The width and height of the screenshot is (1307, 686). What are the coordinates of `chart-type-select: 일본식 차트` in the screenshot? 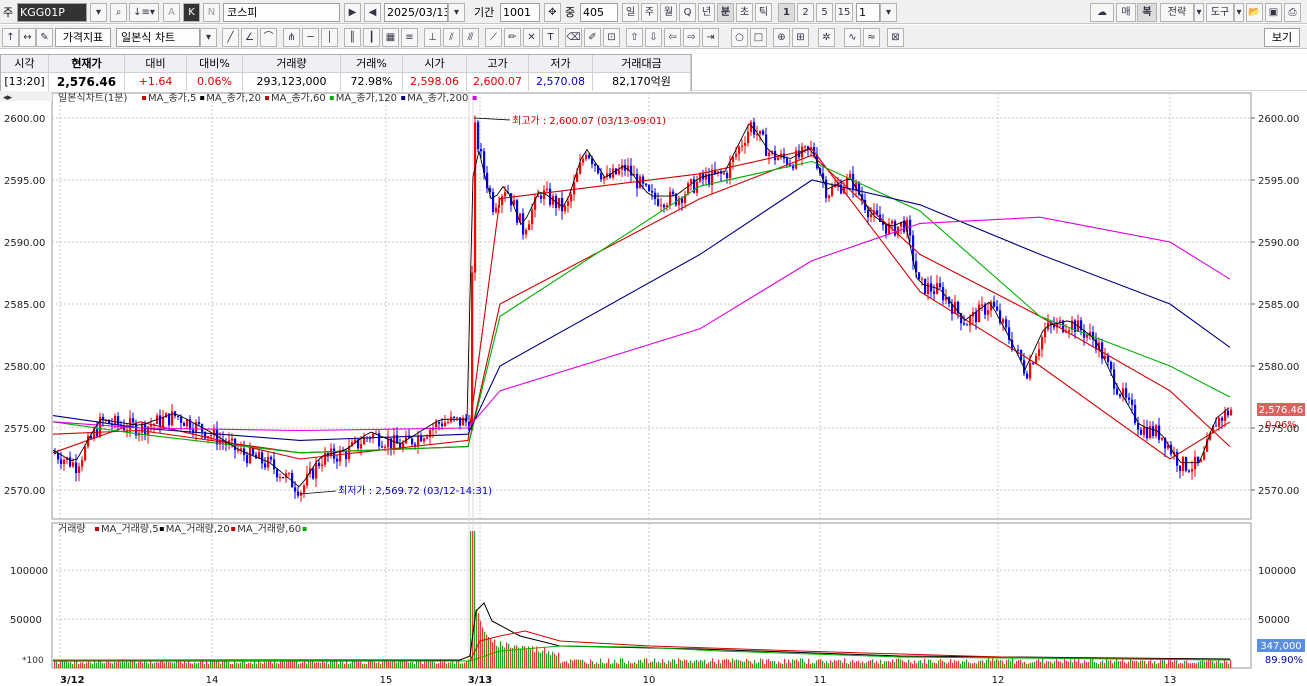 It's located at (158, 37).